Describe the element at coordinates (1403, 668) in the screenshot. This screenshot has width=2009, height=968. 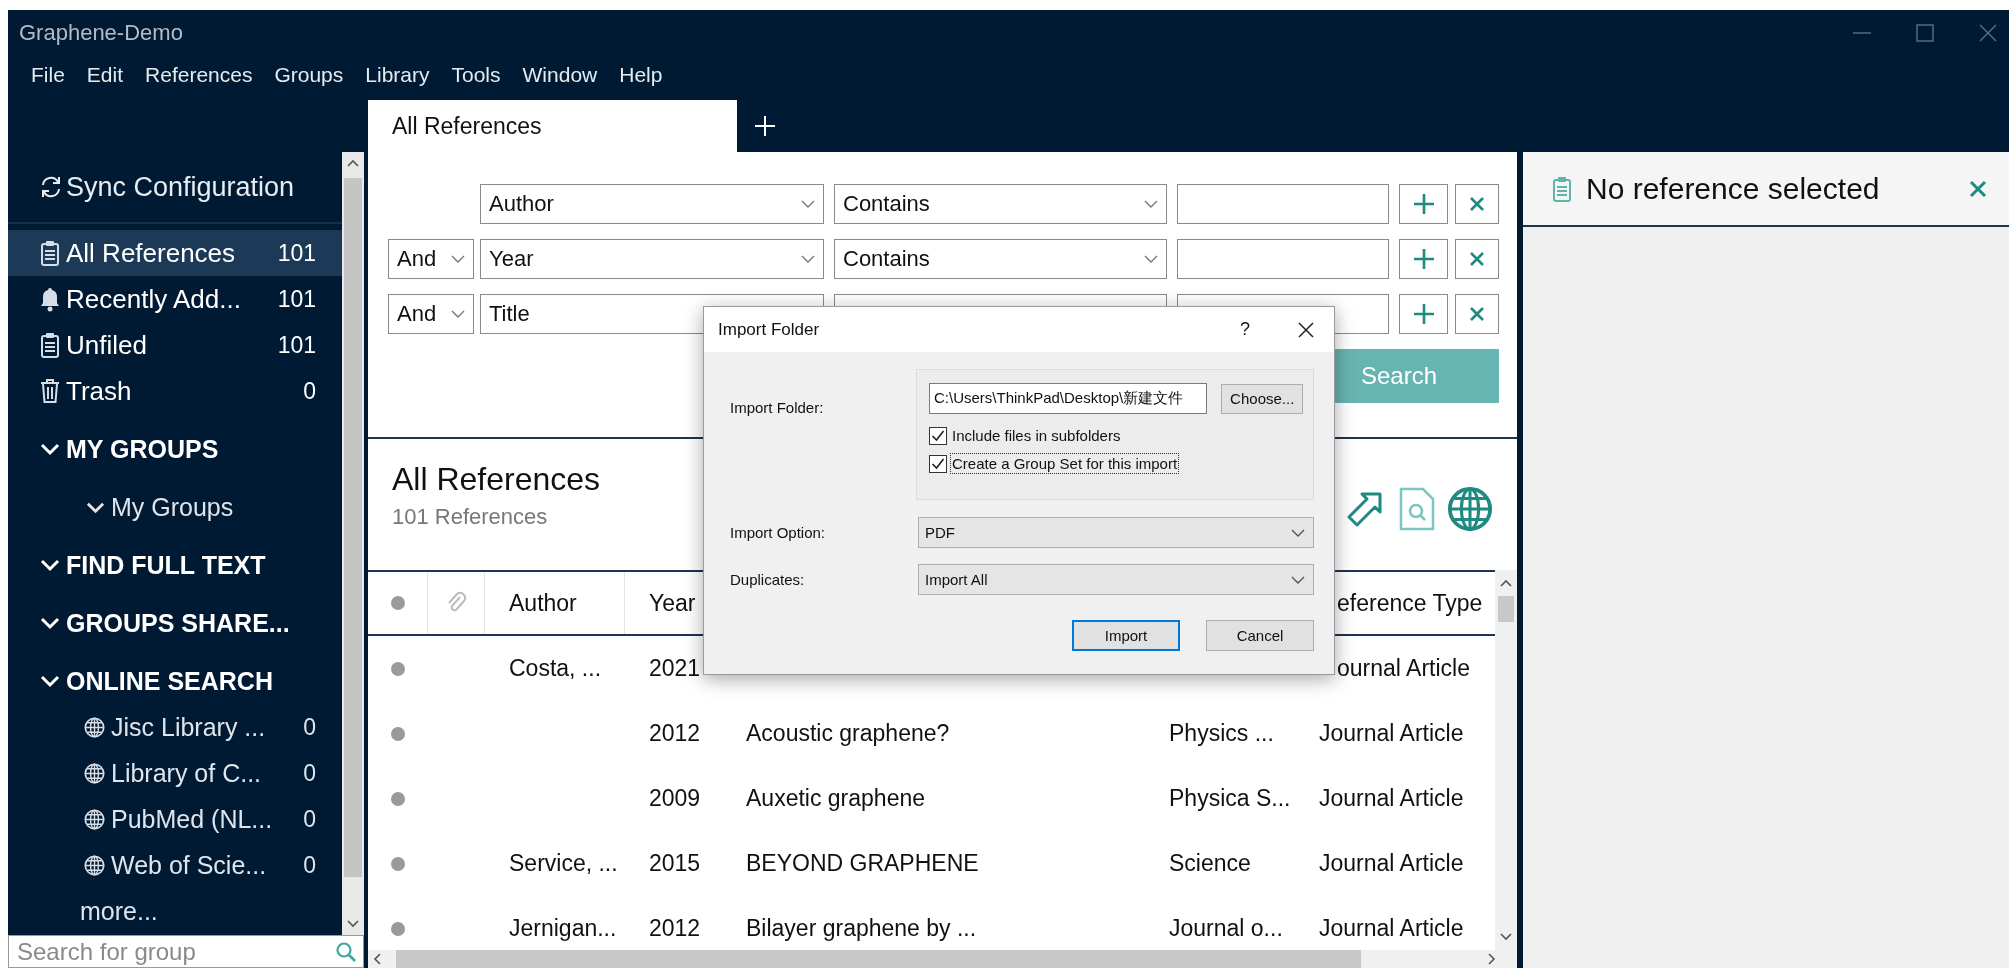
I see `table-cell-text: ournal Article` at that location.